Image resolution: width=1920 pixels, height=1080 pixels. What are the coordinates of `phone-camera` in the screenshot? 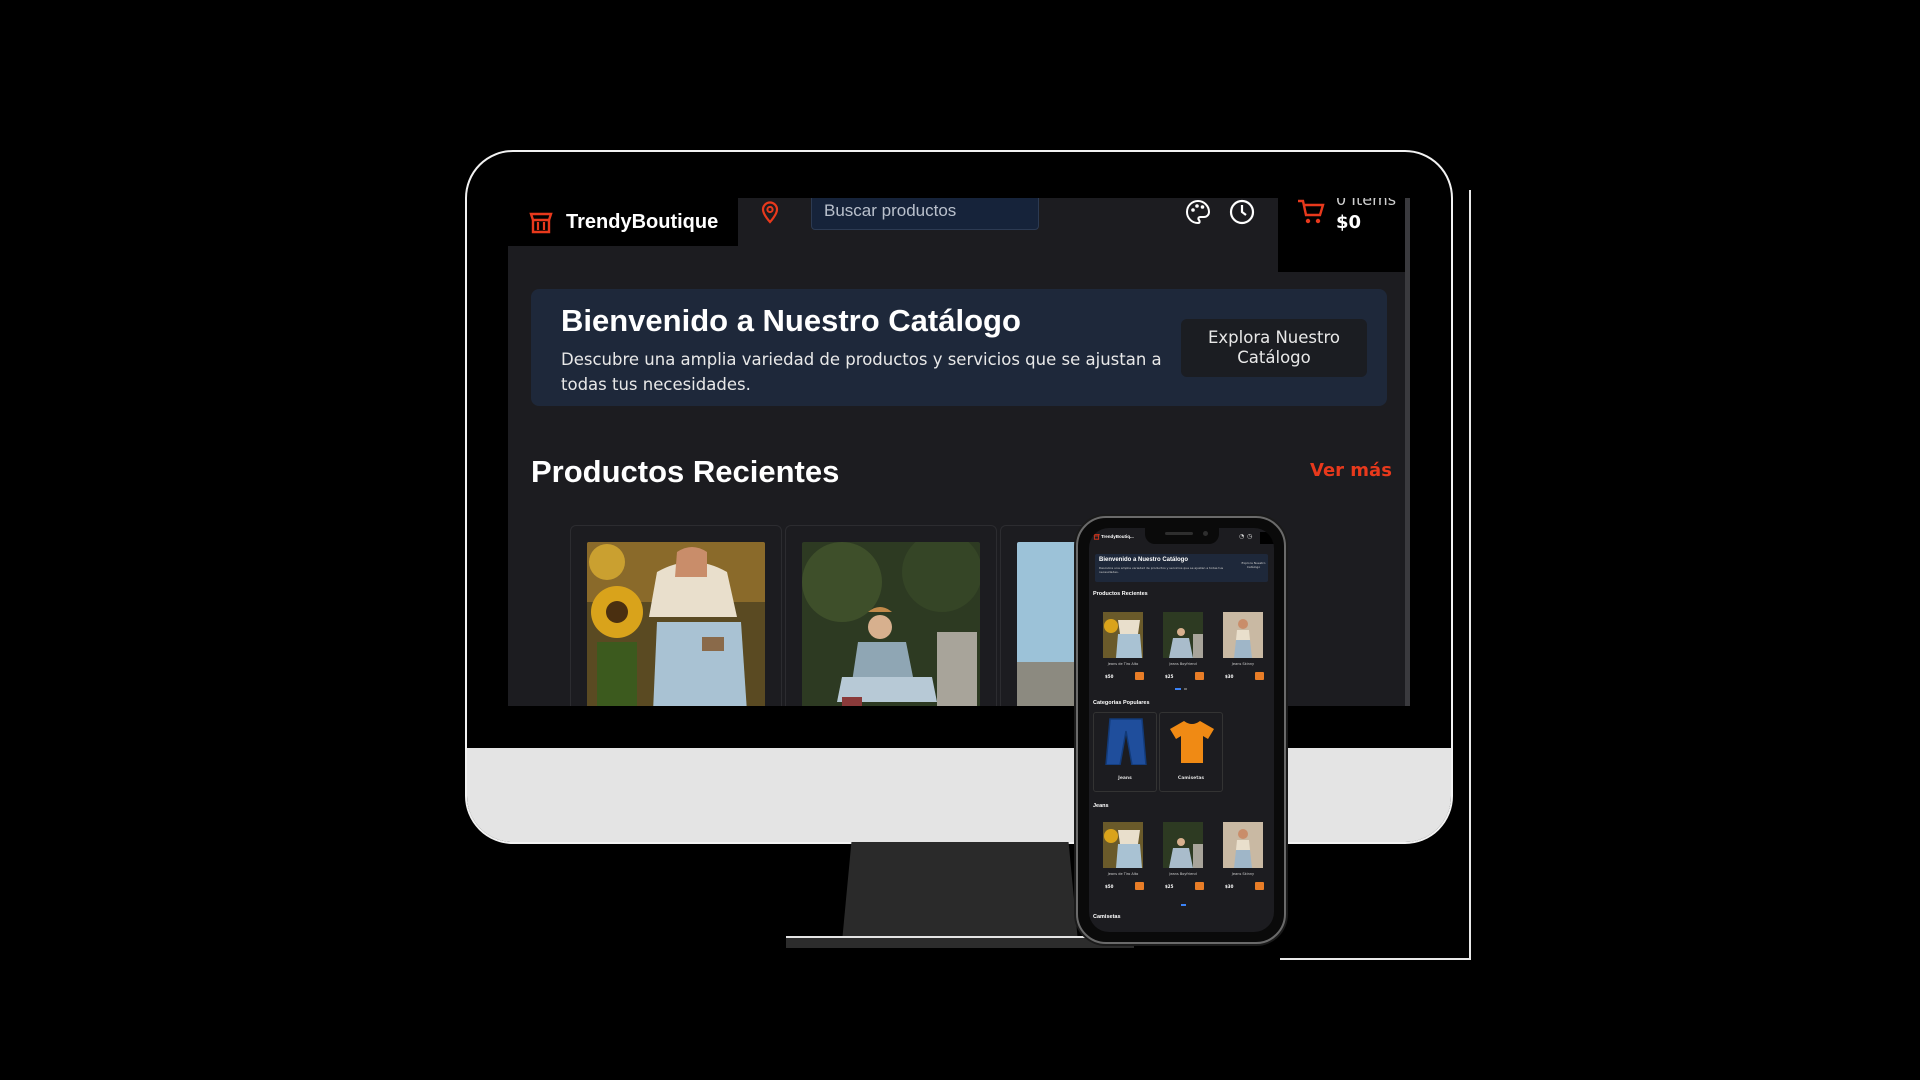 It's located at (1205, 533).